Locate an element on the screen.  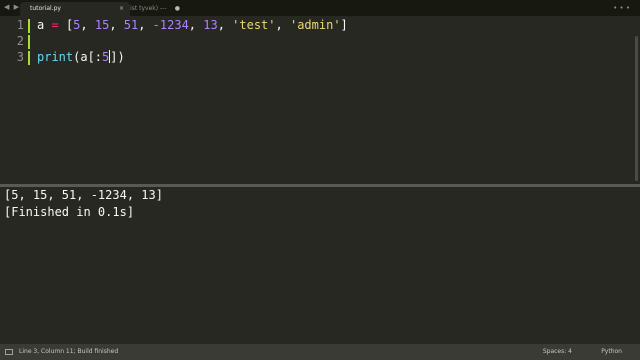
code-token: print is located at coordinates (55, 57).